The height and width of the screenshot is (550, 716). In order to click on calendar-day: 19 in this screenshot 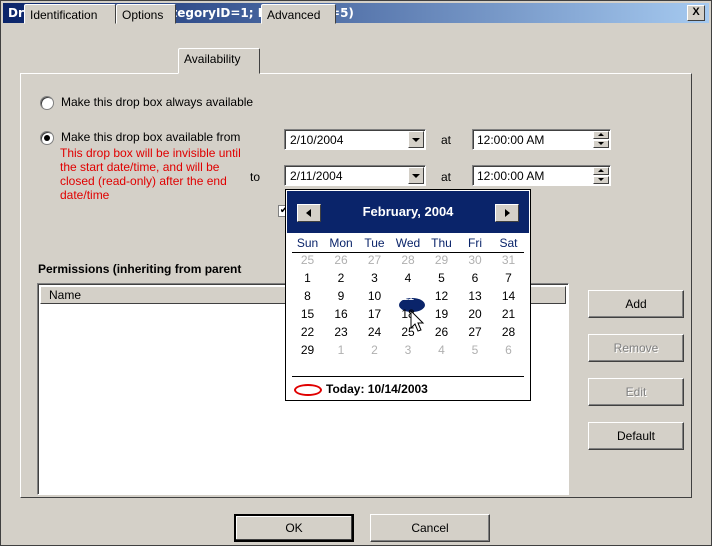, I will do `click(441, 314)`.